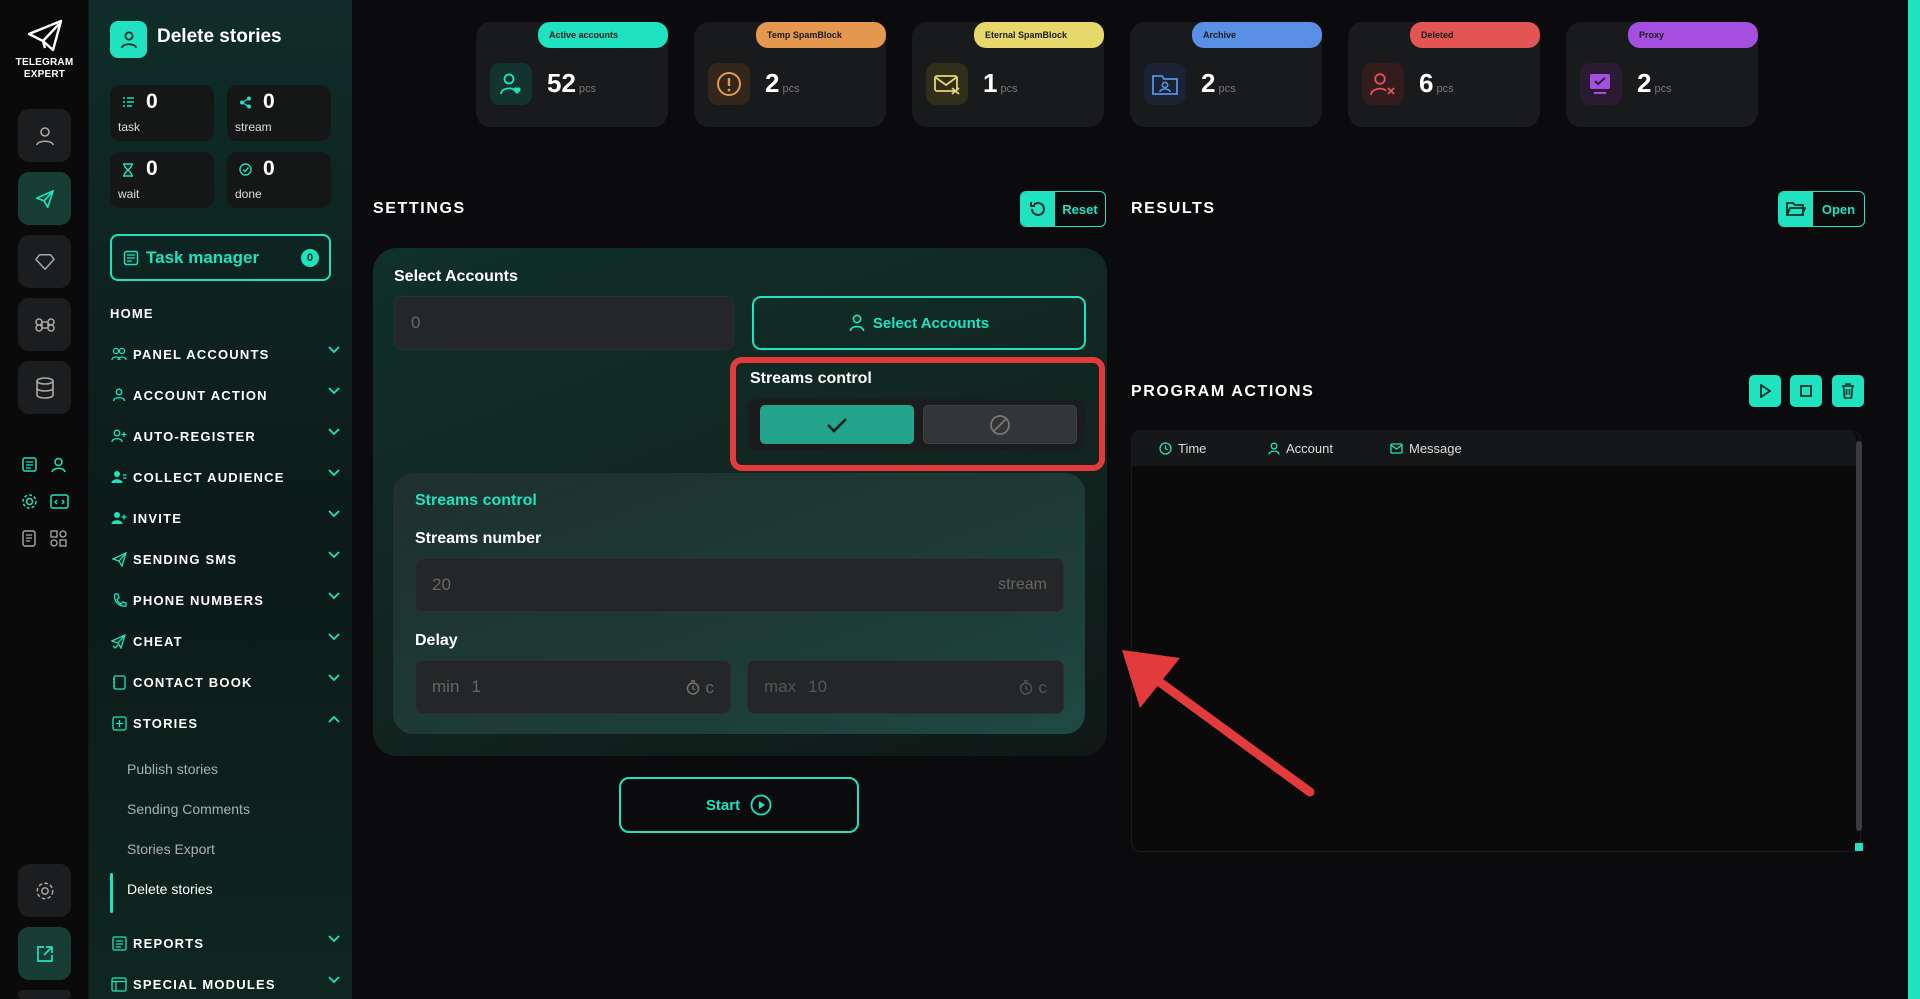  What do you see at coordinates (1806, 391) in the screenshot?
I see `stop-button` at bounding box center [1806, 391].